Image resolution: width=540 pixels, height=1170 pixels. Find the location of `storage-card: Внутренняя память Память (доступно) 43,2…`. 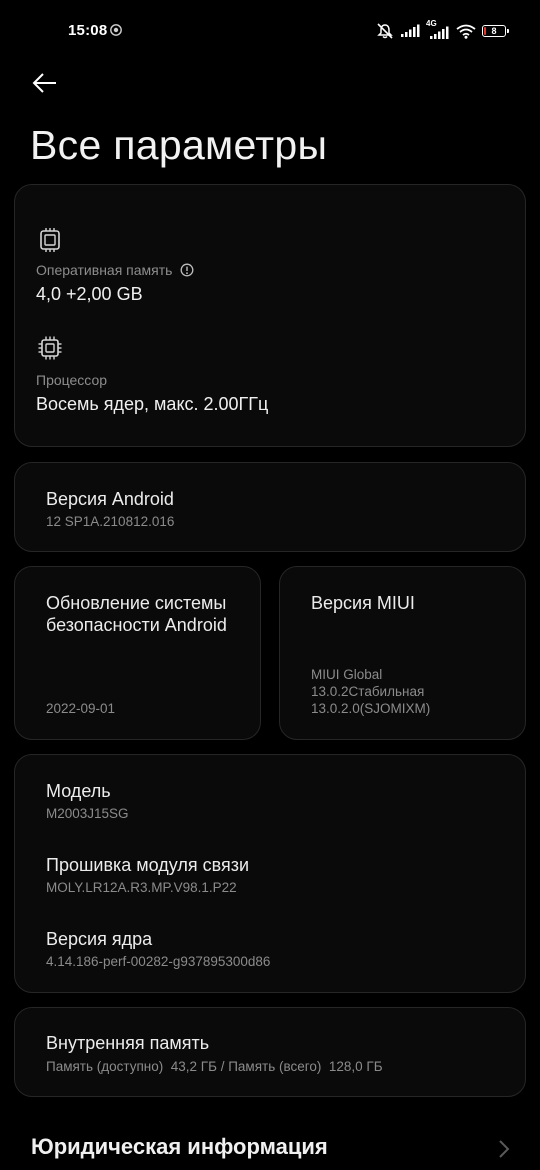

storage-card: Внутренняя память Память (доступно) 43,2… is located at coordinates (270, 1052).